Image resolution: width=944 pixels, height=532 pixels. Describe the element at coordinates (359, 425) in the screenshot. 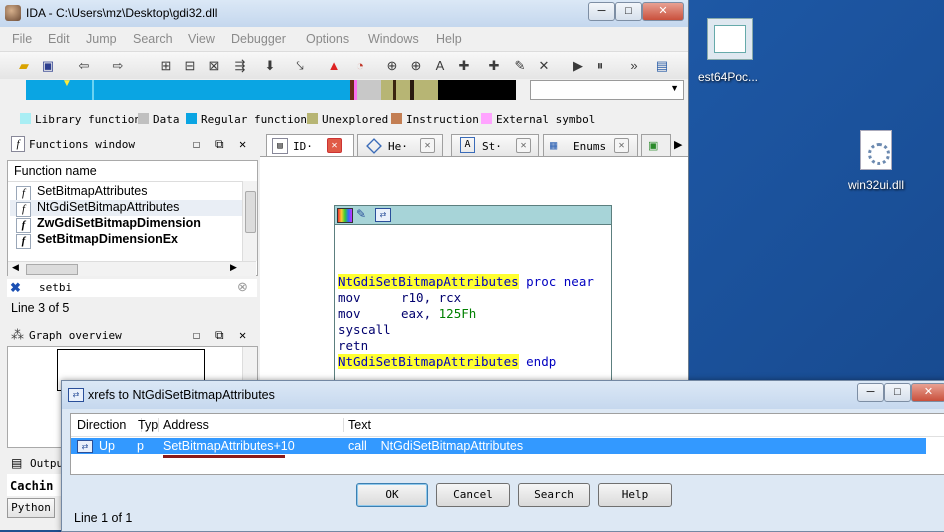

I see `column-text: Text` at that location.